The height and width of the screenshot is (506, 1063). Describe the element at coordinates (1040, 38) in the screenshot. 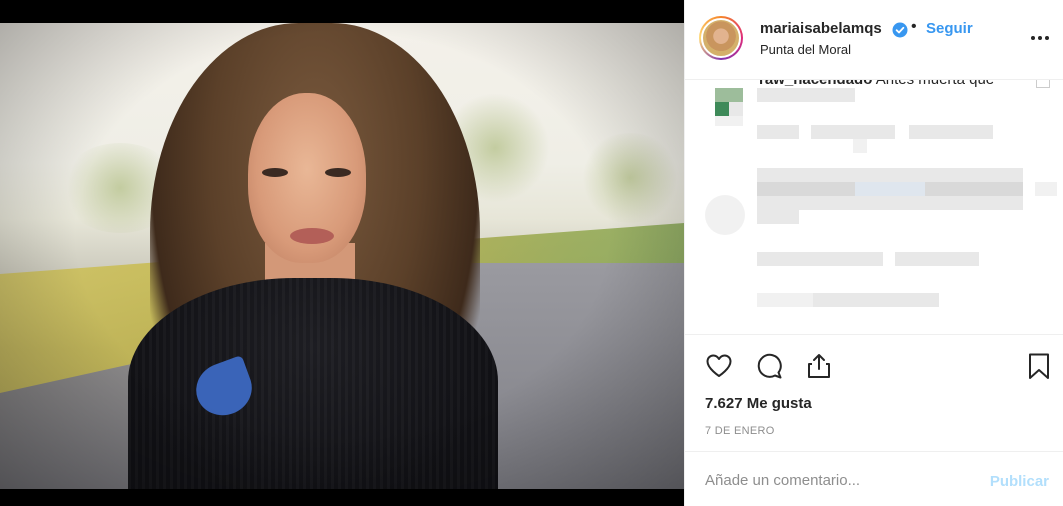

I see `more-options-icon` at that location.